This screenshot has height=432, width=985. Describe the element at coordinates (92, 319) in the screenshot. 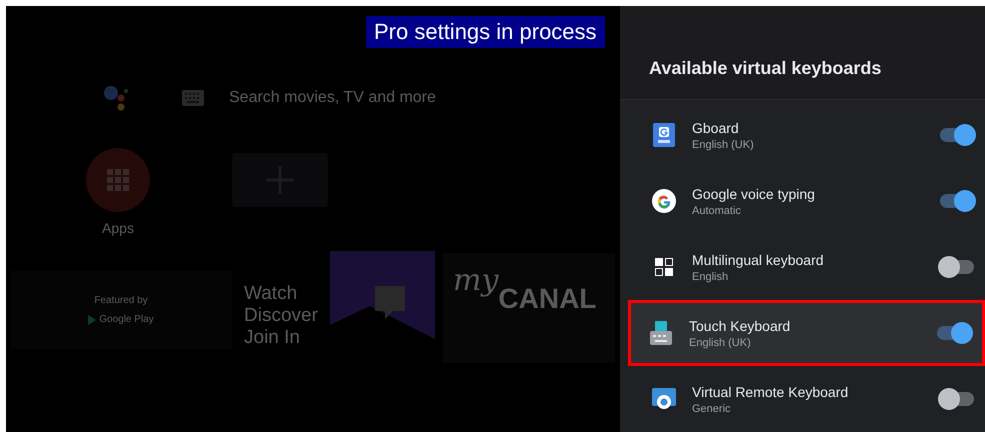

I see `play-icon` at that location.